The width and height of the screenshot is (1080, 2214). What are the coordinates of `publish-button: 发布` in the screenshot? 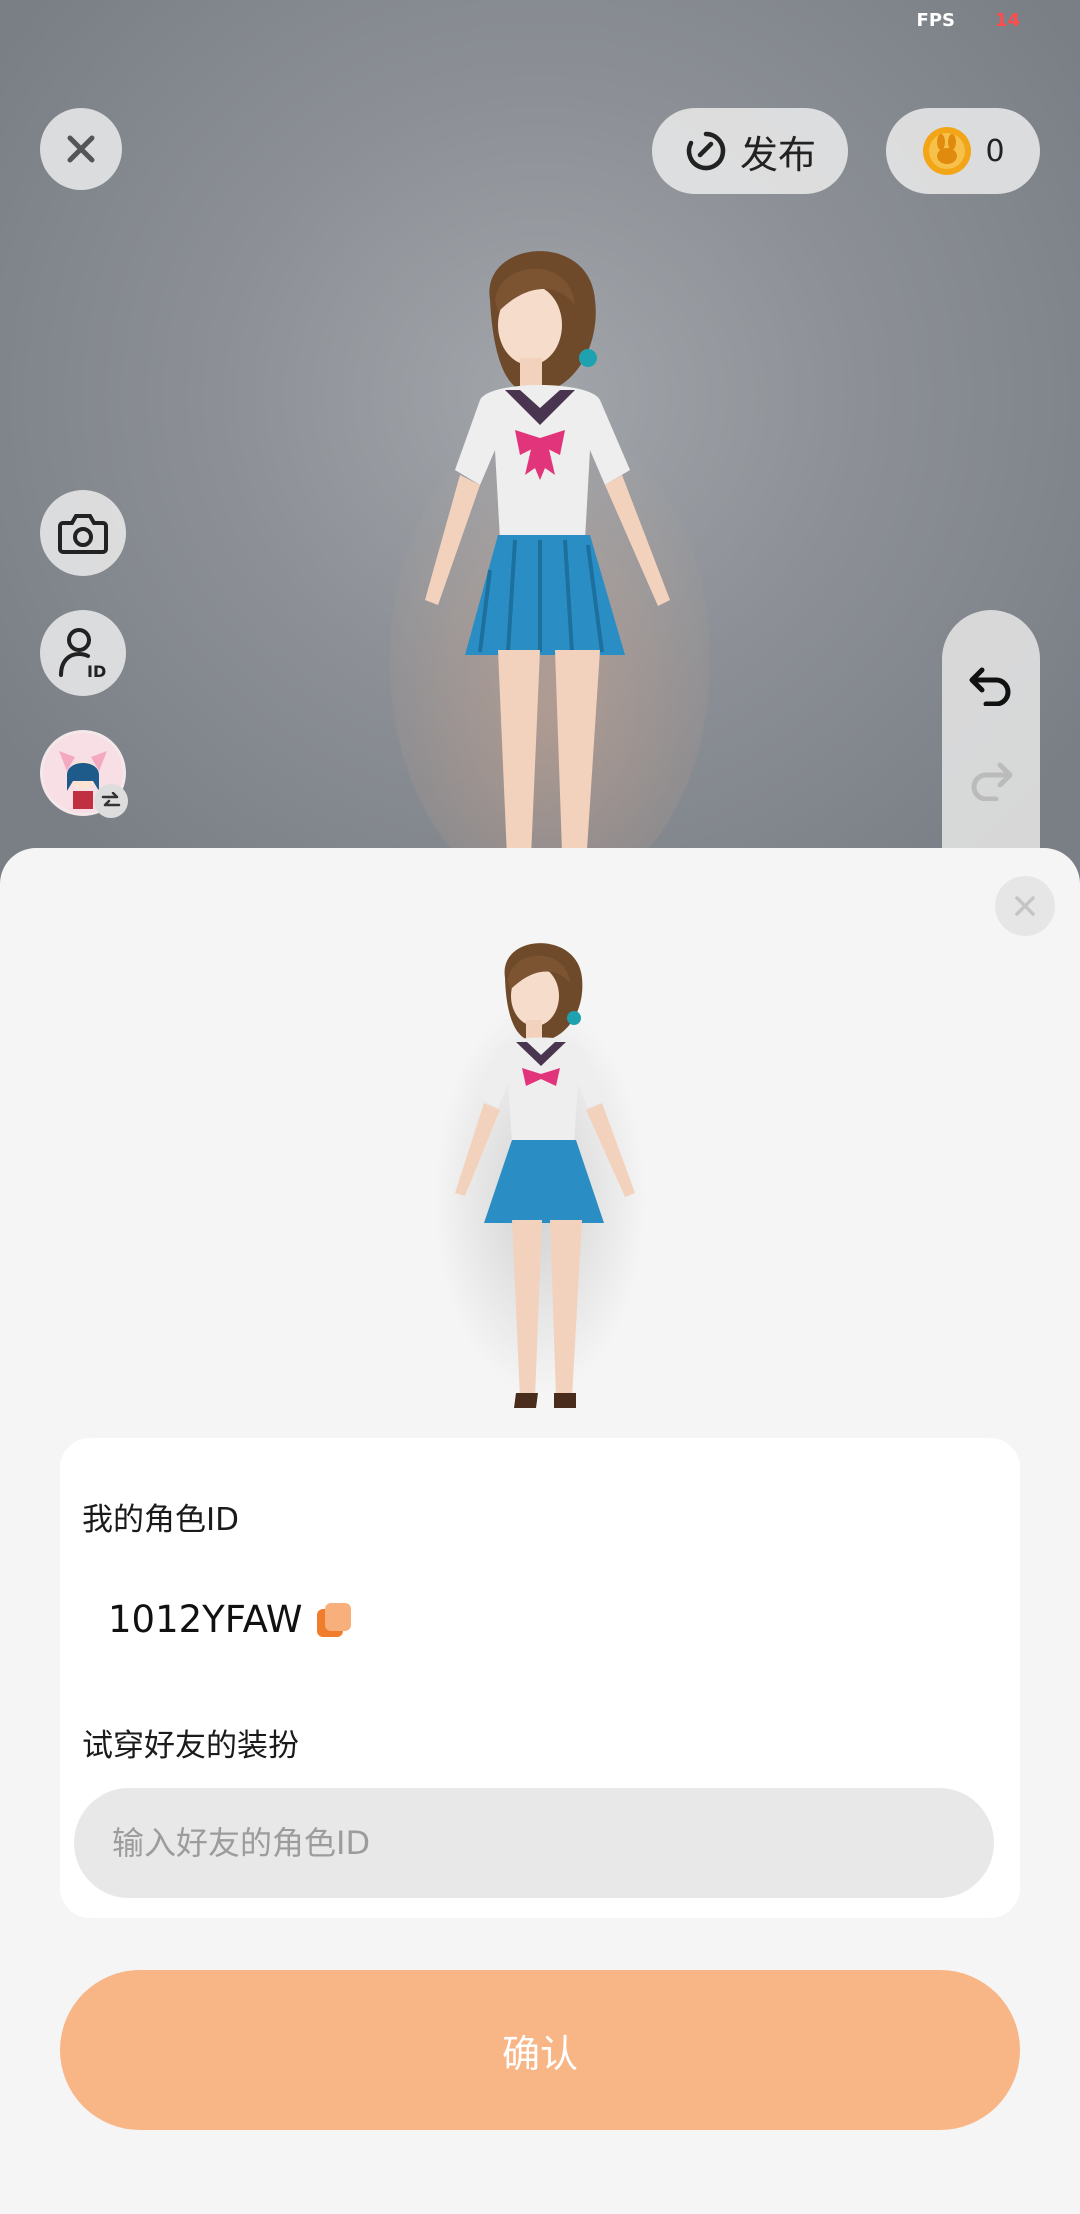 It's located at (750, 151).